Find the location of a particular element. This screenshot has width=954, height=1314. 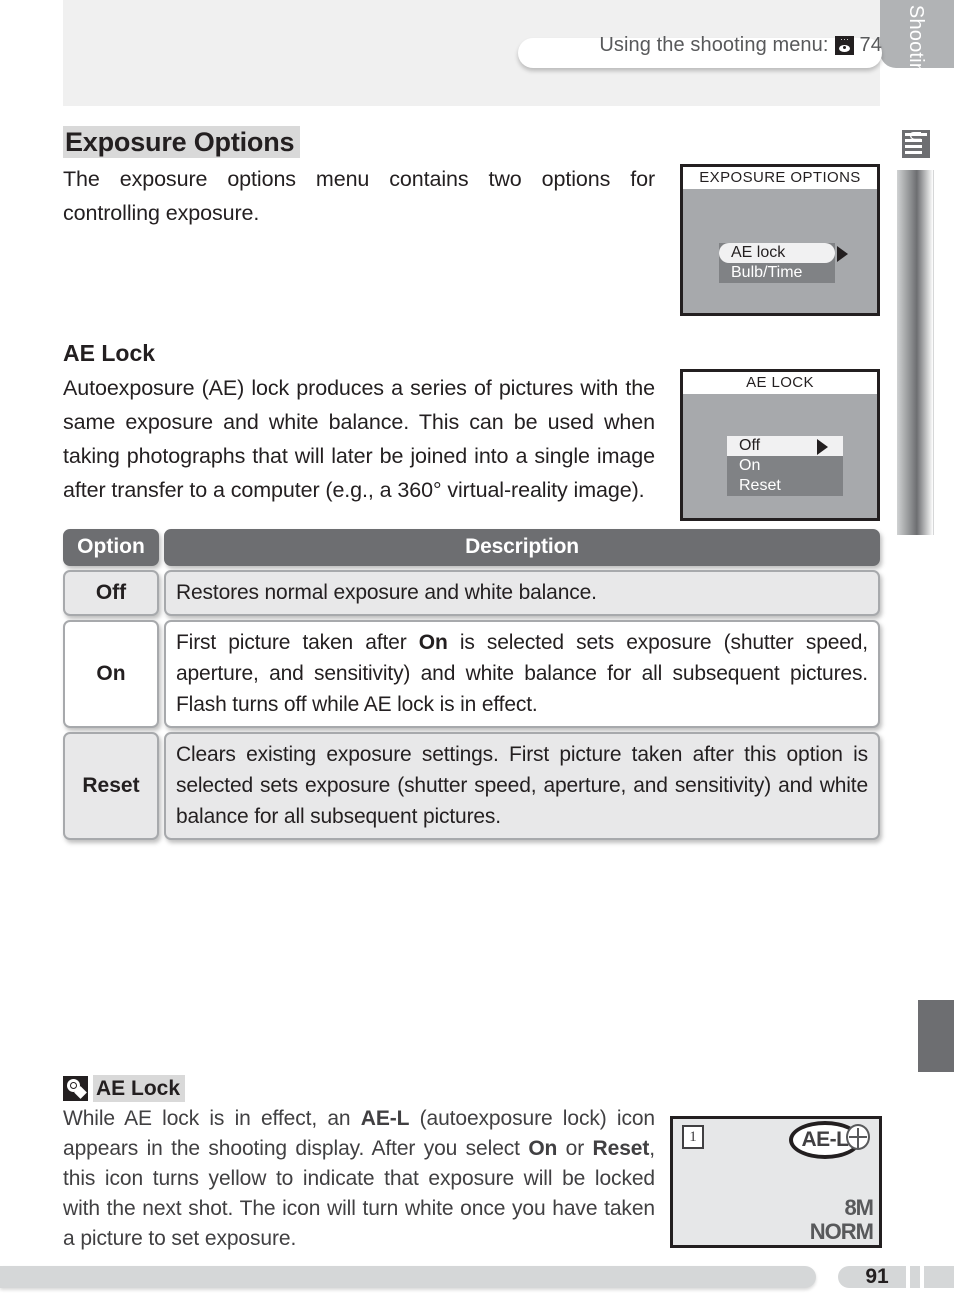

lcd-ae-lock-title: AE LOCK is located at coordinates (780, 383).